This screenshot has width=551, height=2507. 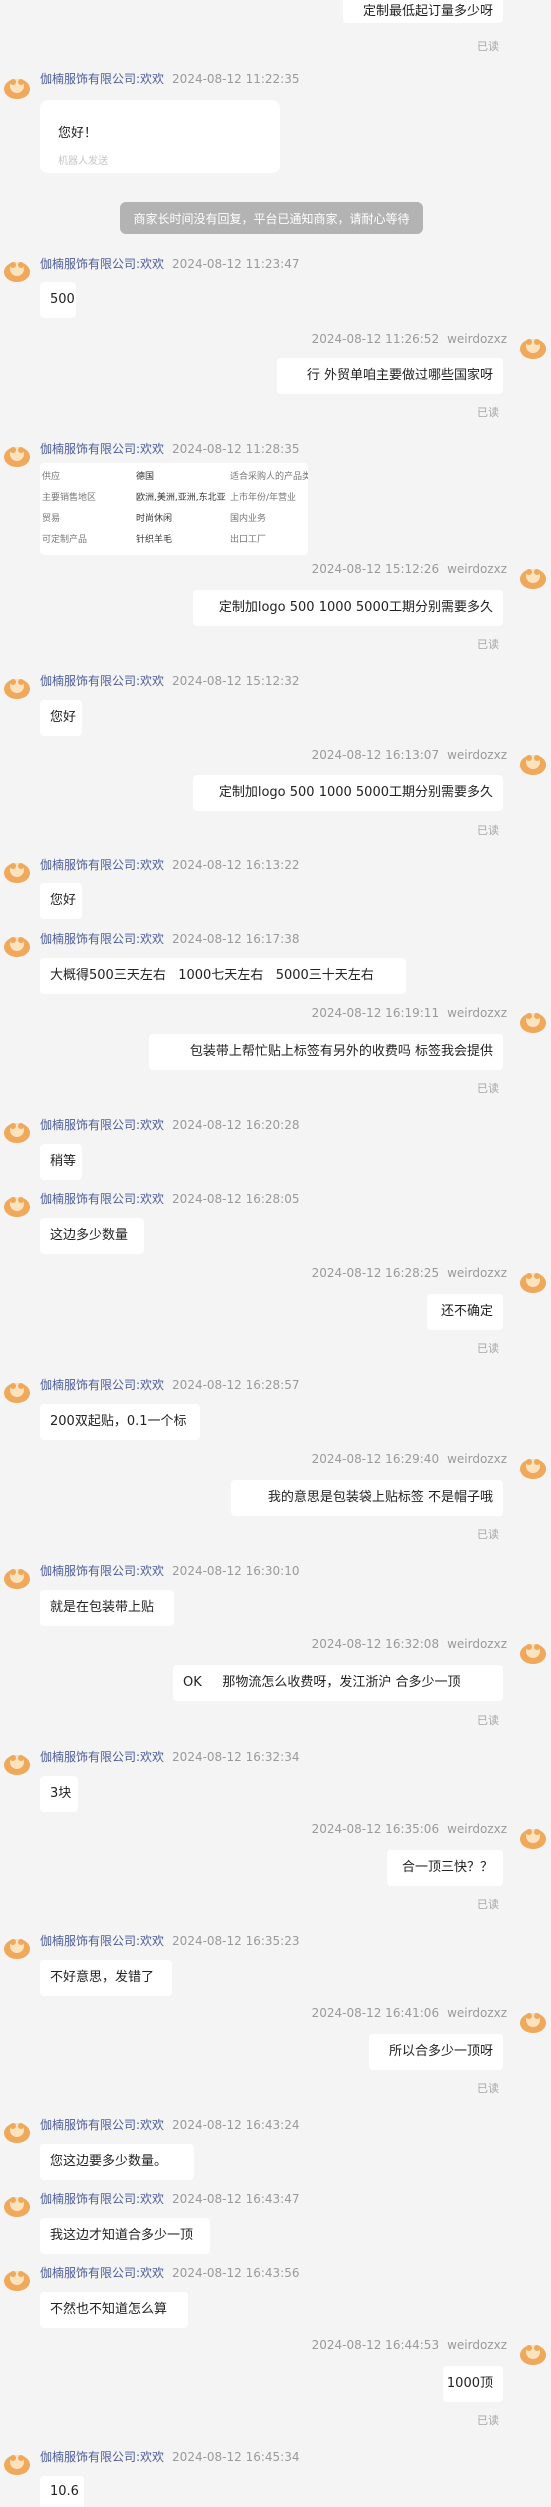 What do you see at coordinates (114, 2310) in the screenshot?
I see `message-bubble-incoming: 不然也不知道怎么算` at bounding box center [114, 2310].